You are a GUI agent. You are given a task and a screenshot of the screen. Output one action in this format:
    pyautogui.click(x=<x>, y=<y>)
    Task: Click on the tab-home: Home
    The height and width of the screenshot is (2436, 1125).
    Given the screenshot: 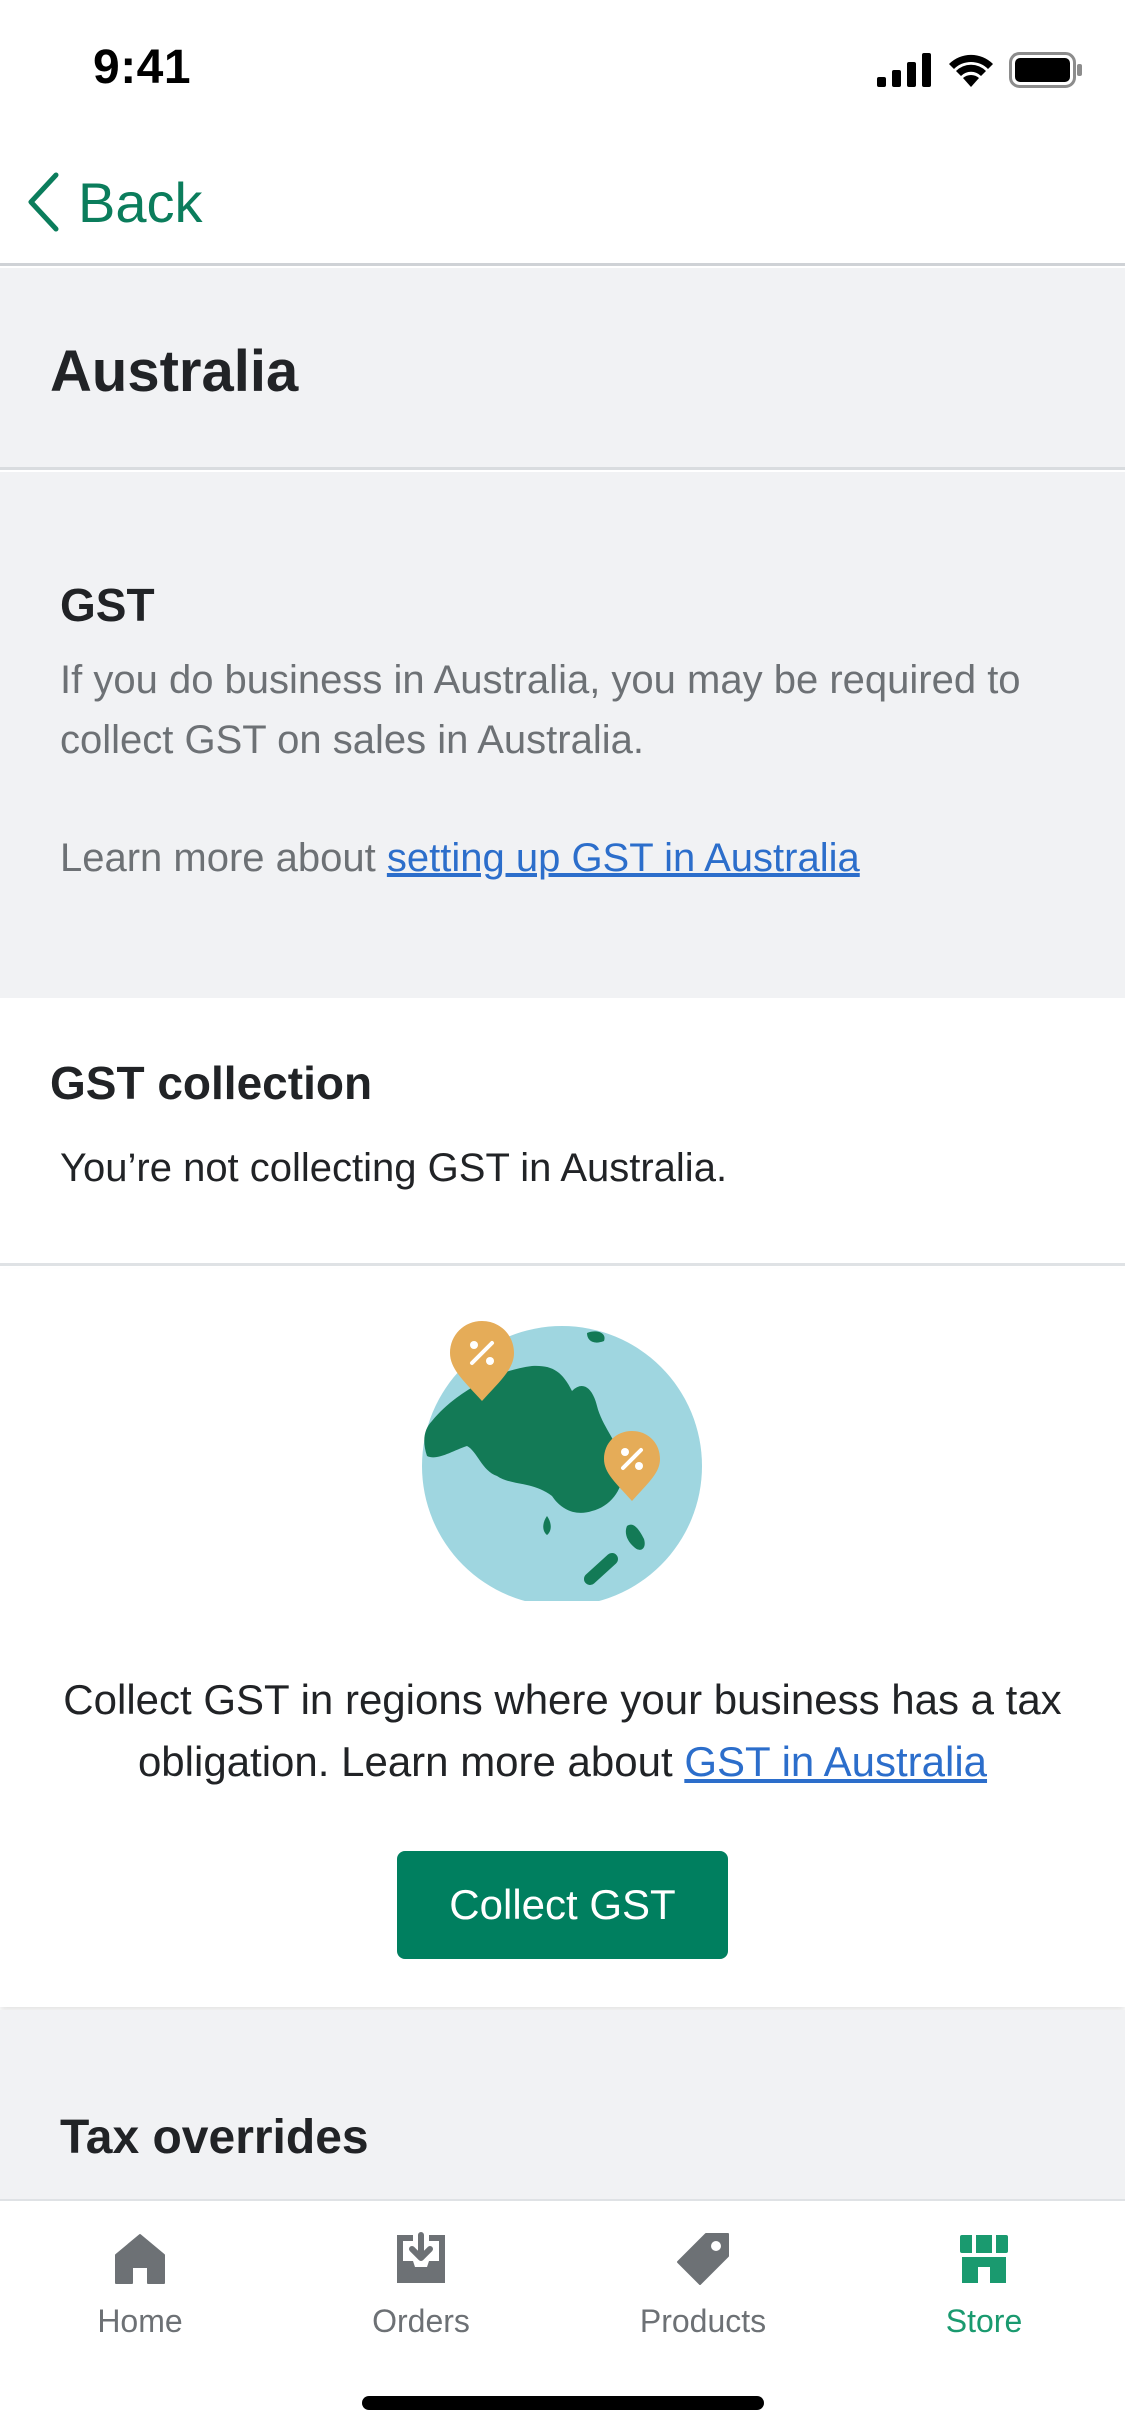 What is the action you would take?
    pyautogui.click(x=140, y=2294)
    